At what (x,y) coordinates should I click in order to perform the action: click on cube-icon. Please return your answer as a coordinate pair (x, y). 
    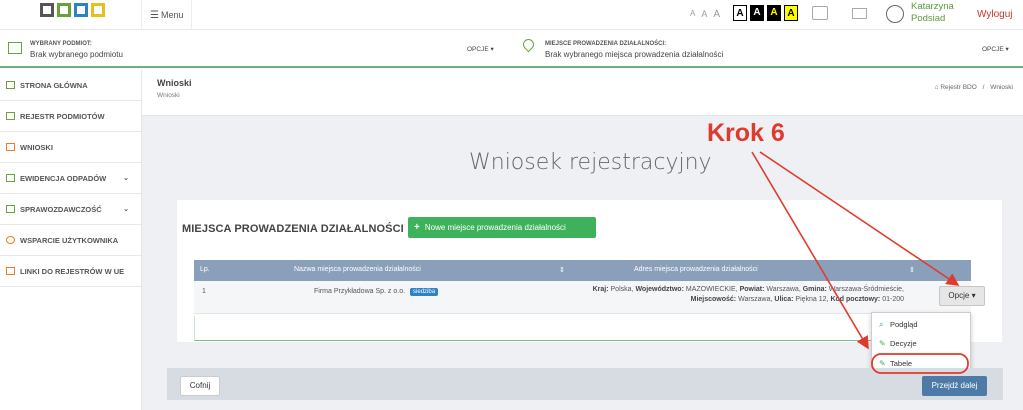
    Looking at the image, I should click on (10, 116).